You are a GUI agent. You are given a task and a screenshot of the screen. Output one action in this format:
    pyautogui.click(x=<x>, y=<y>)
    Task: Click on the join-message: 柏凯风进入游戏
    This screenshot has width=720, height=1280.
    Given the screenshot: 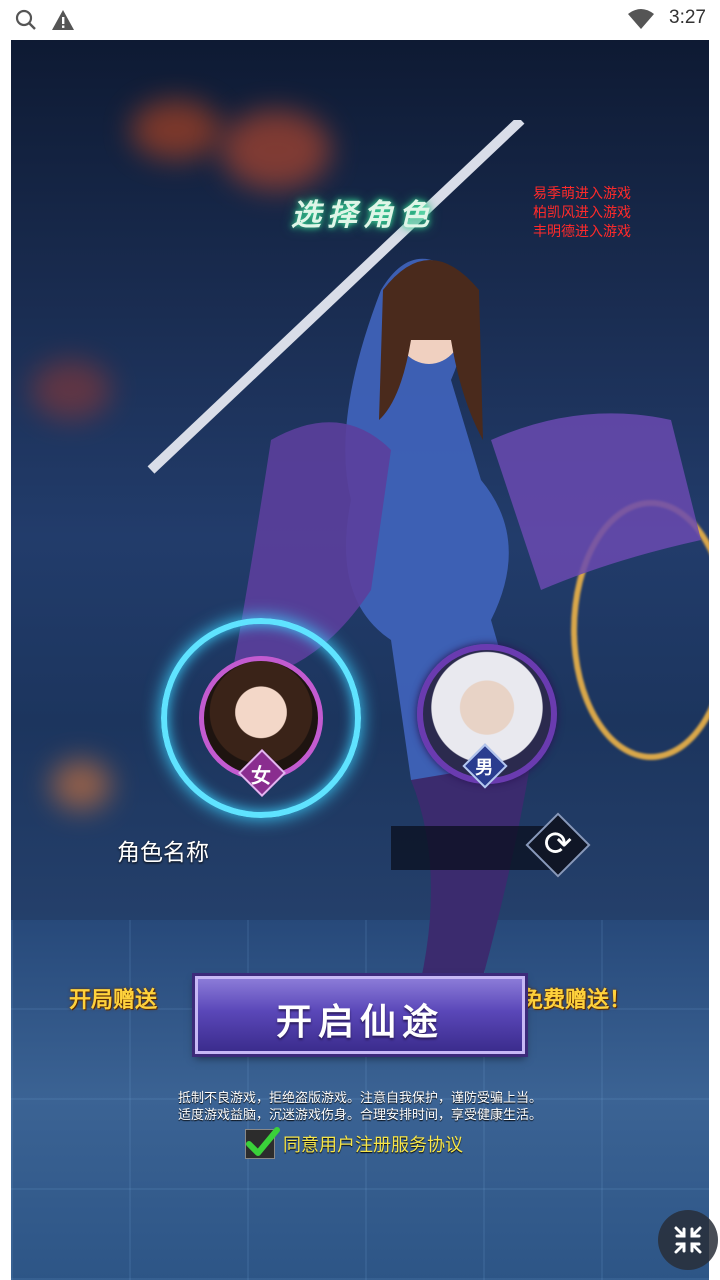 What is the action you would take?
    pyautogui.click(x=582, y=213)
    